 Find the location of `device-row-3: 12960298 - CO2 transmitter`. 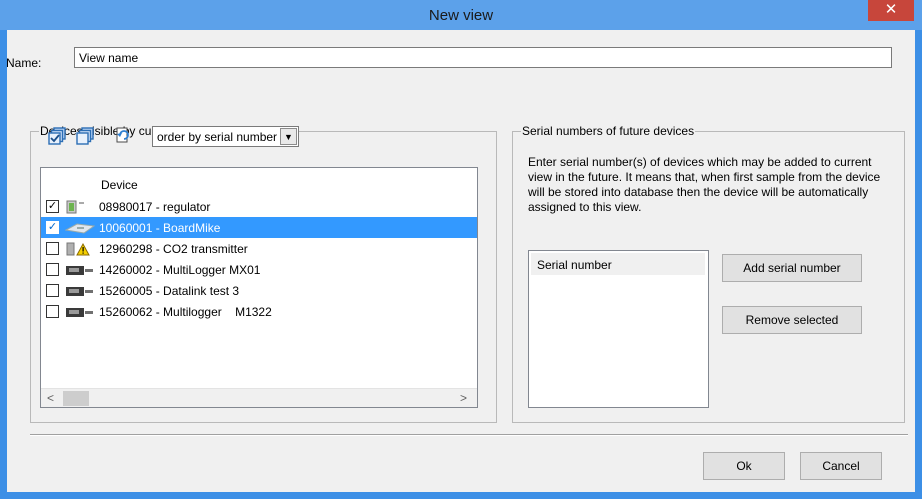

device-row-3: 12960298 - CO2 transmitter is located at coordinates (259, 248).